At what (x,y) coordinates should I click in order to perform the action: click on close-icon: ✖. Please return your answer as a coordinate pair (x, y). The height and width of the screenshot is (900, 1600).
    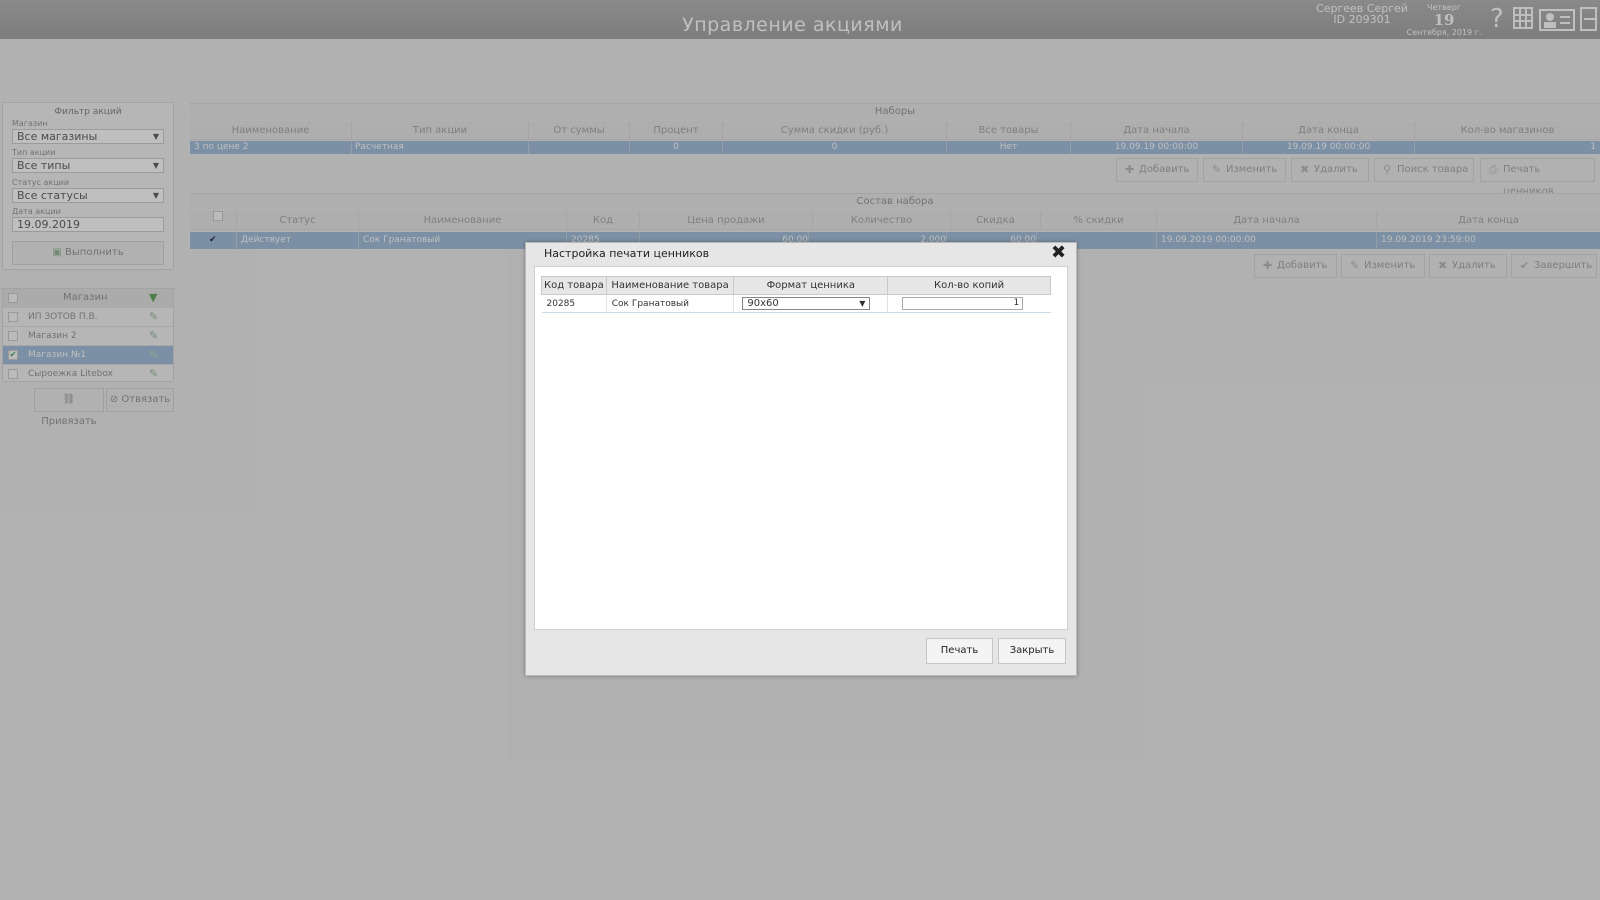
    Looking at the image, I should click on (1058, 253).